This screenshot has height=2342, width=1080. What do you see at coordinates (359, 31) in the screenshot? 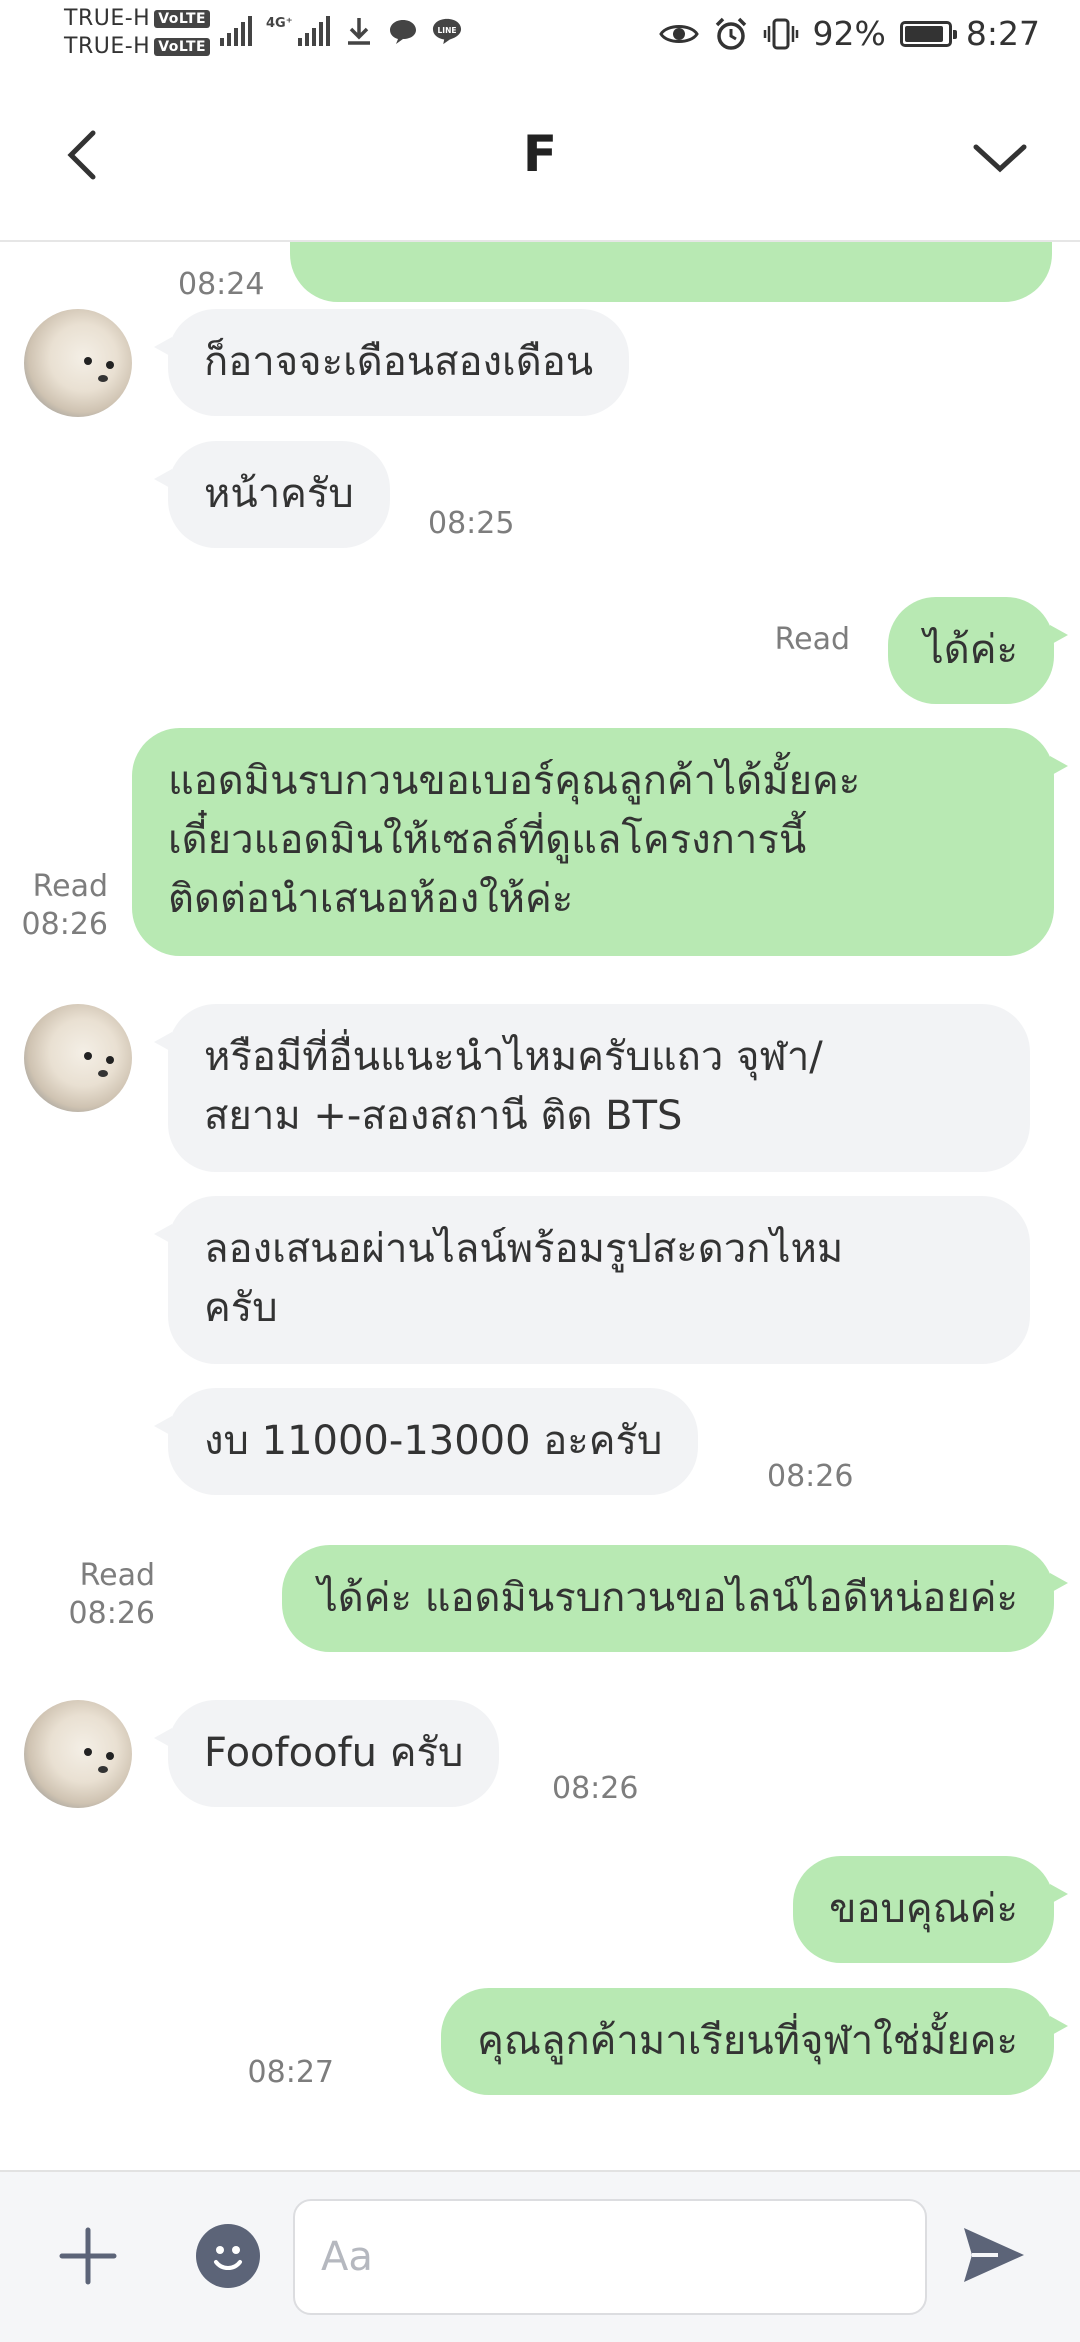
I see `download-icon` at bounding box center [359, 31].